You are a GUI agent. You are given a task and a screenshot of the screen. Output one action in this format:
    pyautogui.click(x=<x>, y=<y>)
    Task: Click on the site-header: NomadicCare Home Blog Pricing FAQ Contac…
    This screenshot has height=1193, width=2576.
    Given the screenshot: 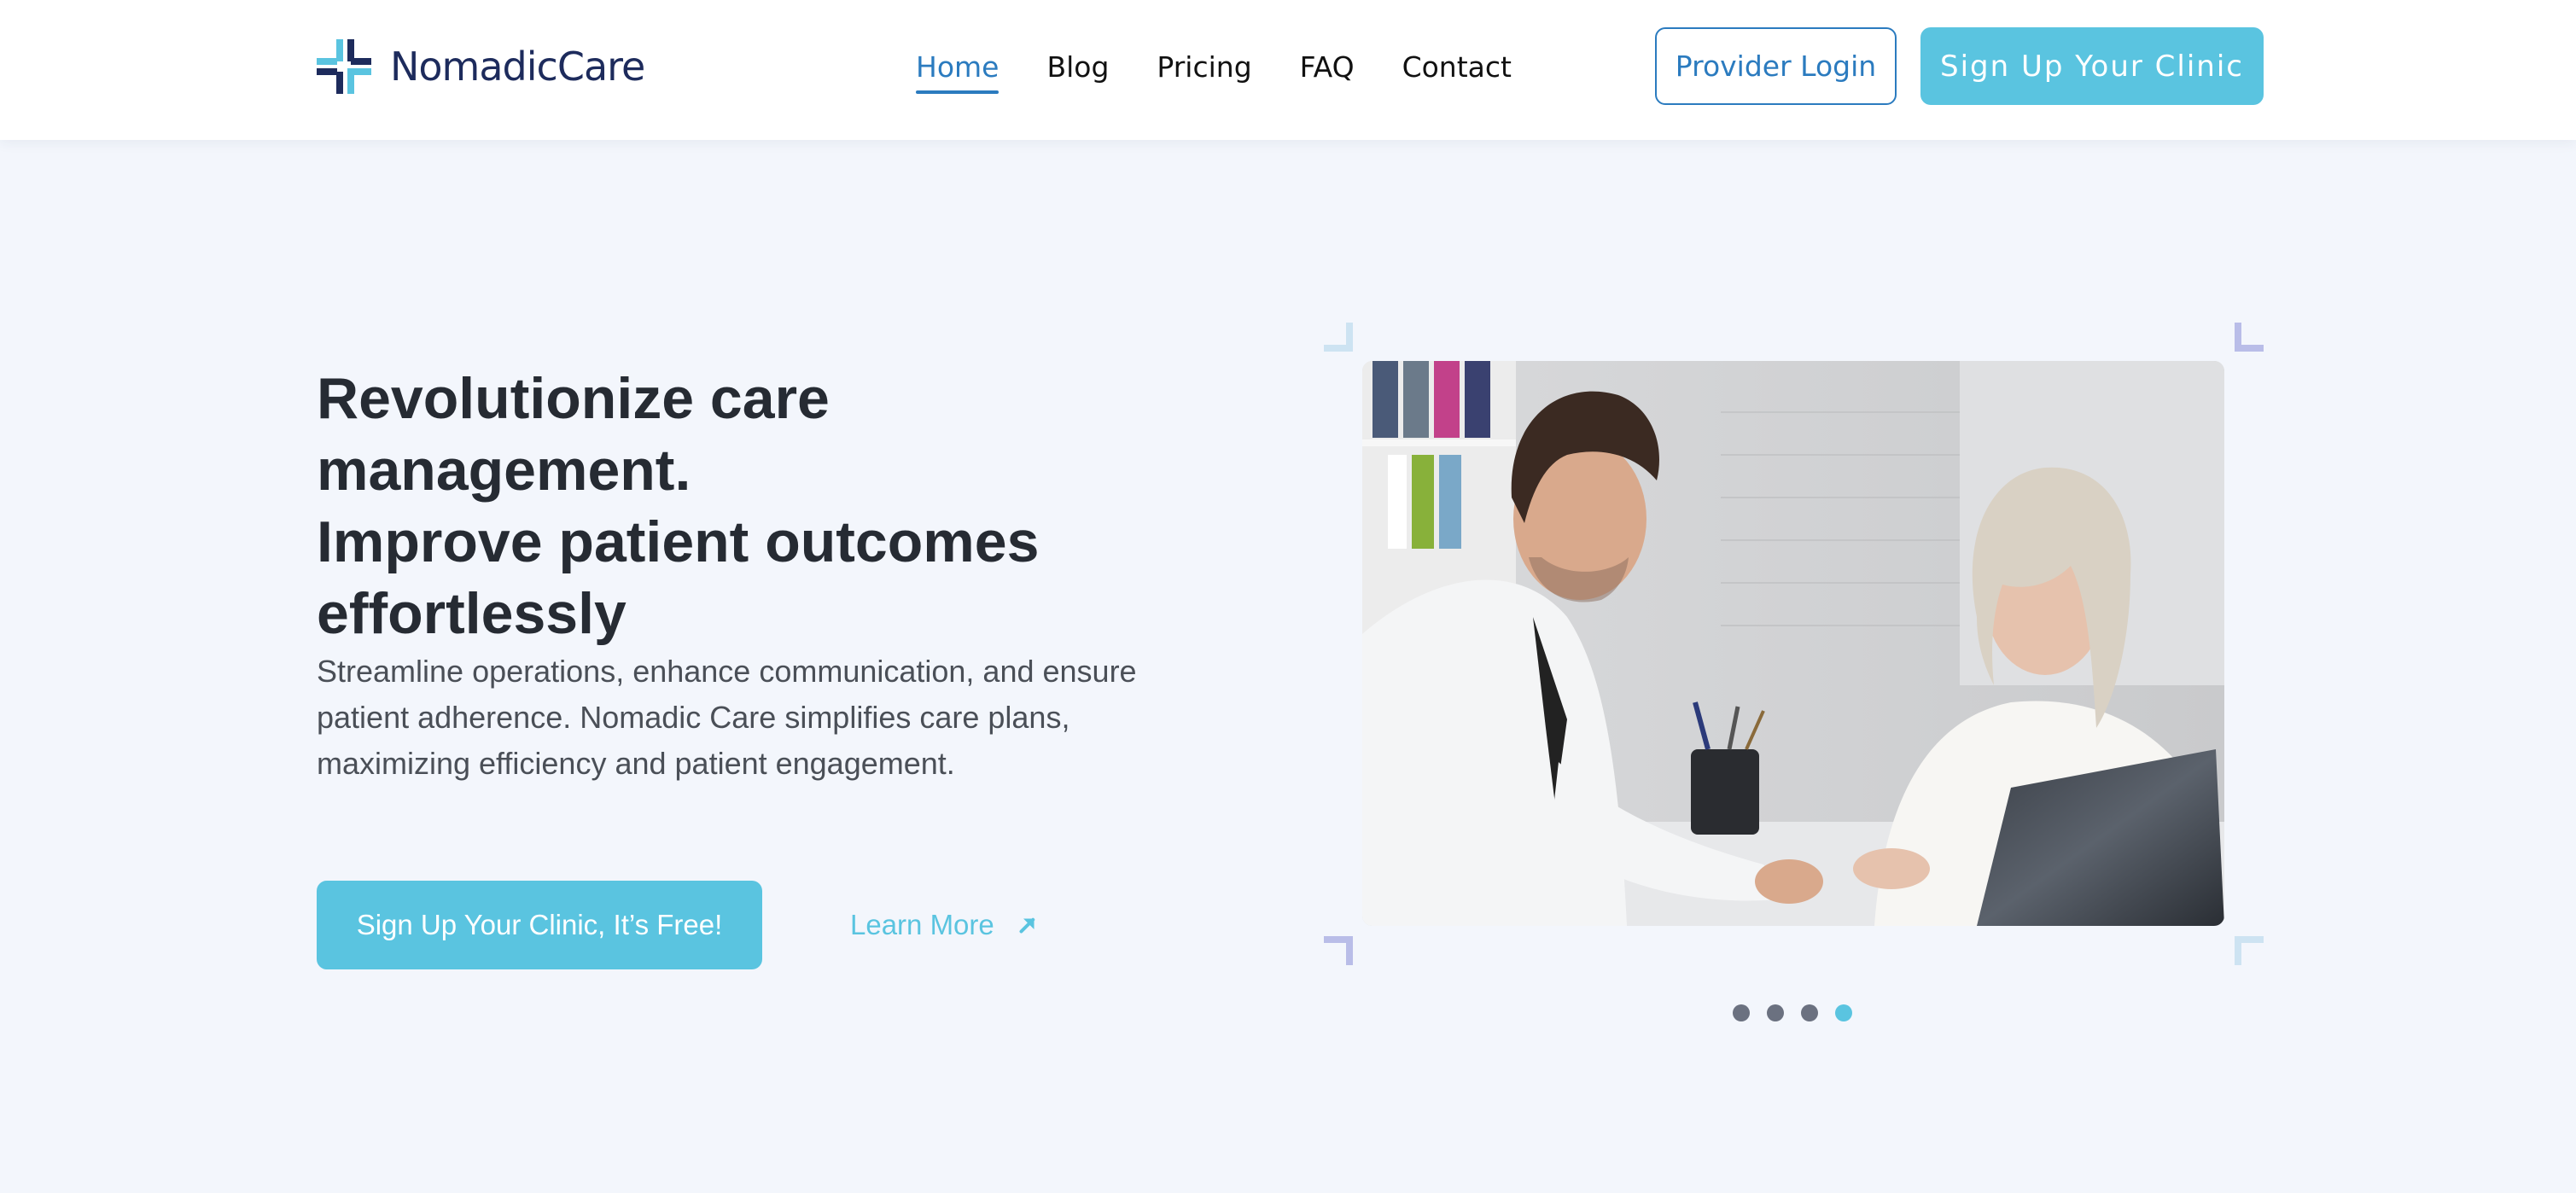 What is the action you would take?
    pyautogui.click(x=1288, y=70)
    